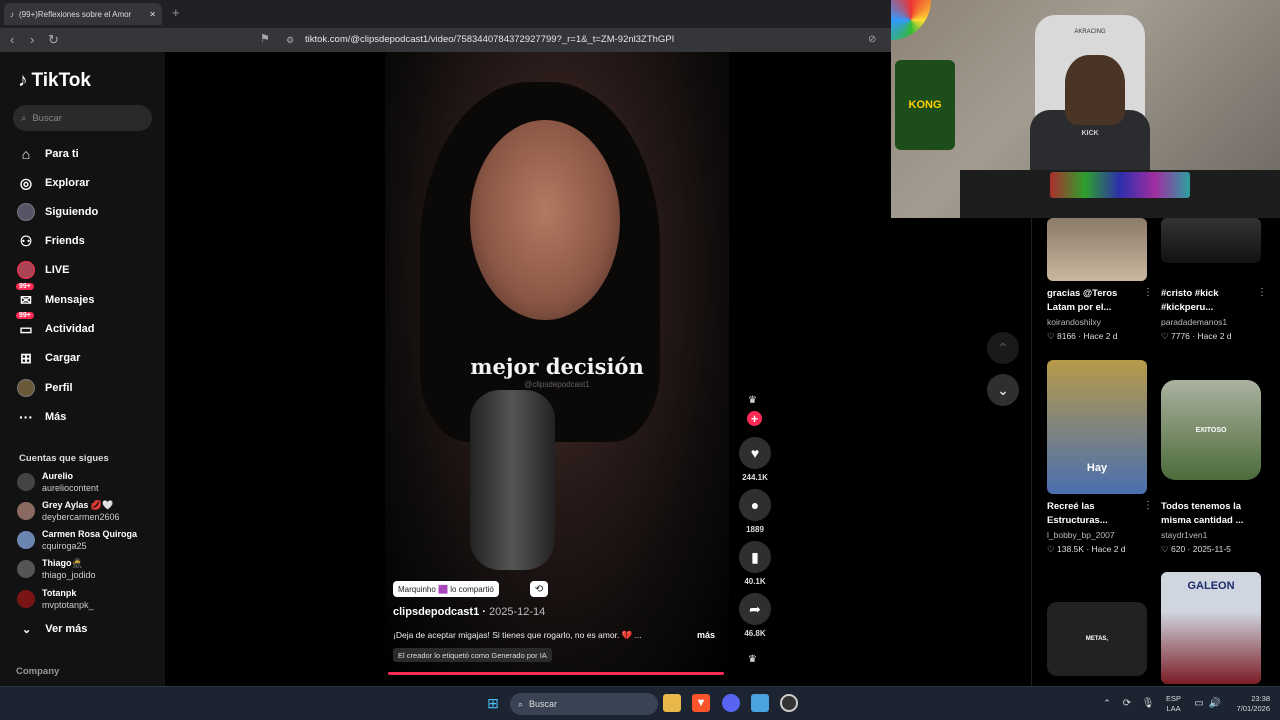 The width and height of the screenshot is (1280, 720). I want to click on following-username: mvptotanpk_, so click(68, 605).